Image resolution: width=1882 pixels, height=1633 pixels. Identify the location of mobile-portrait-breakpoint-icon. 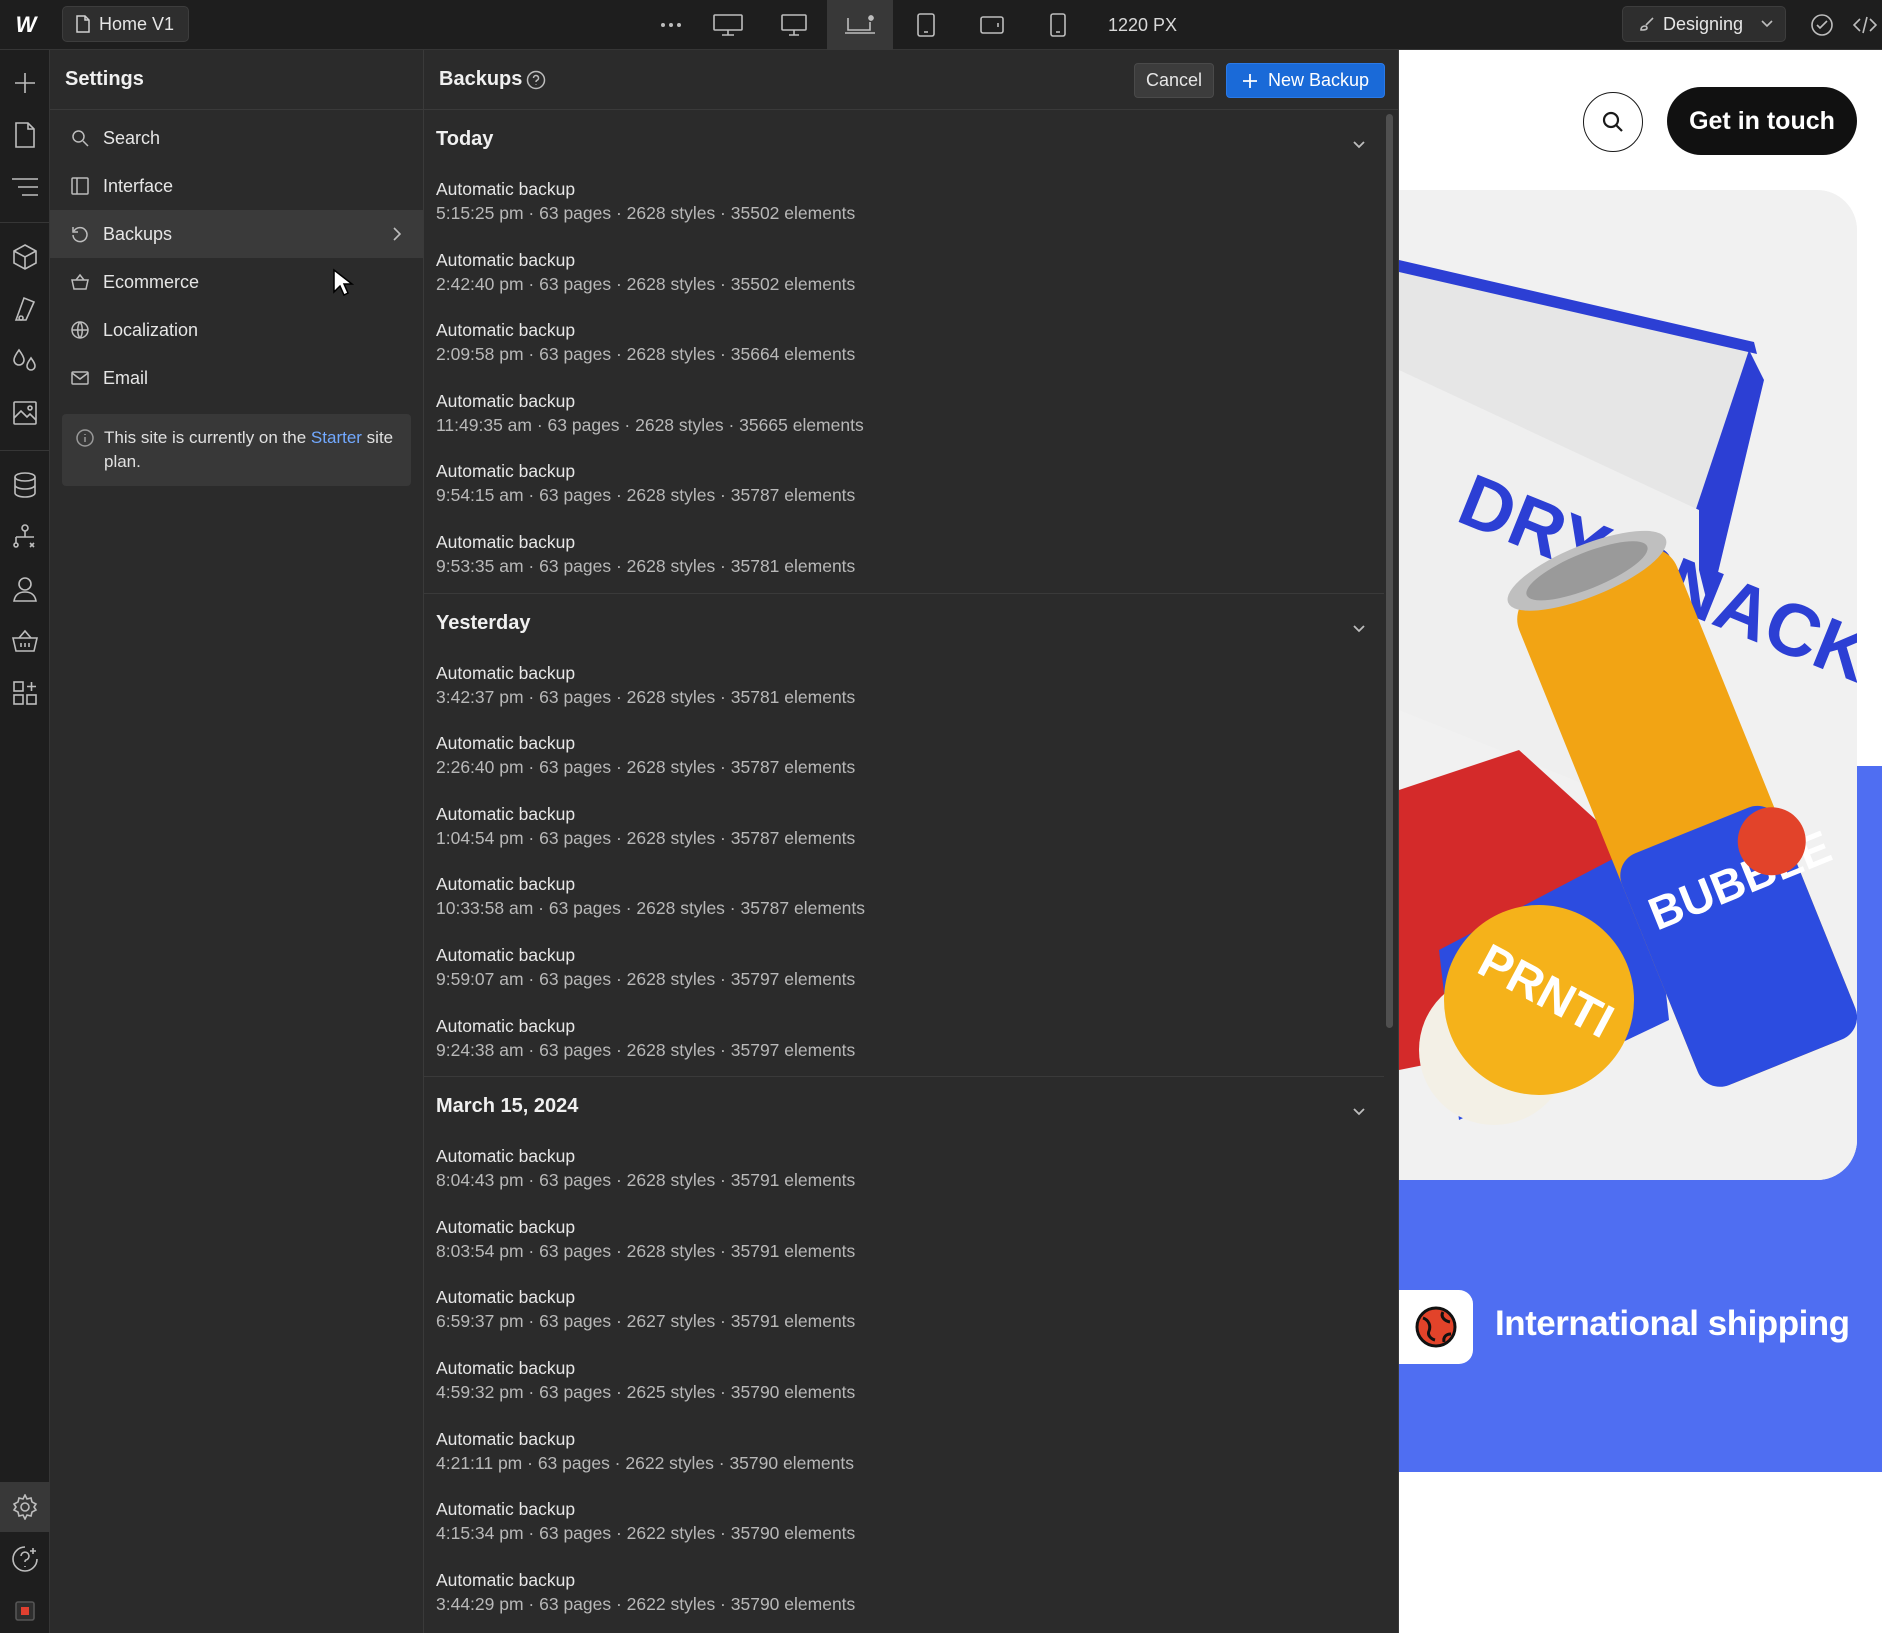
(1058, 25).